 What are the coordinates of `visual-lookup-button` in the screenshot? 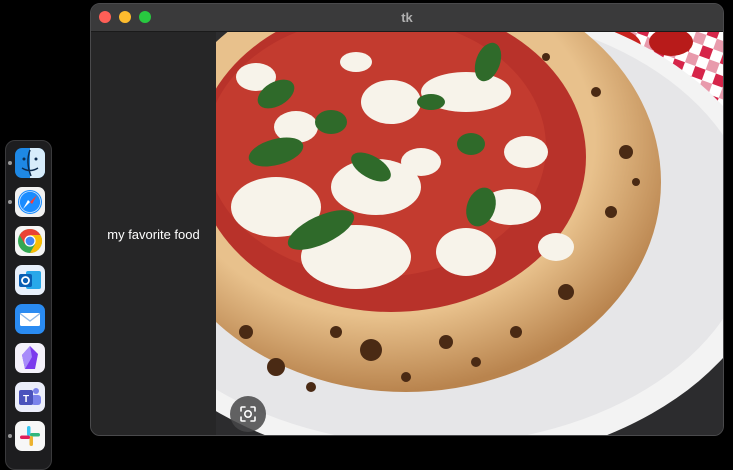 It's located at (248, 414).